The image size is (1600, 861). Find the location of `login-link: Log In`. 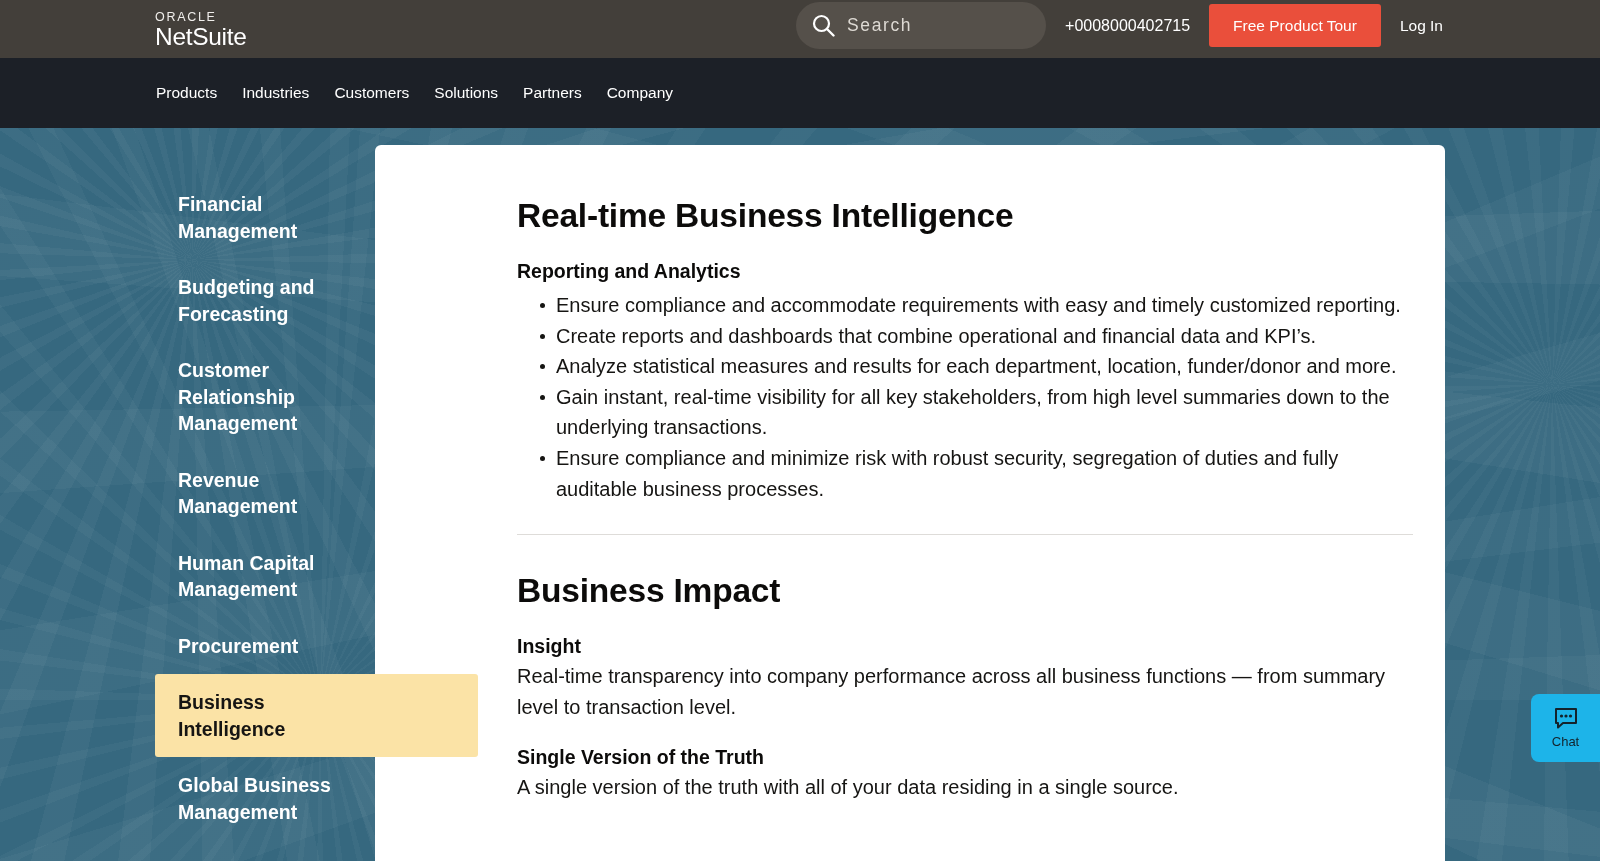

login-link: Log In is located at coordinates (1421, 25).